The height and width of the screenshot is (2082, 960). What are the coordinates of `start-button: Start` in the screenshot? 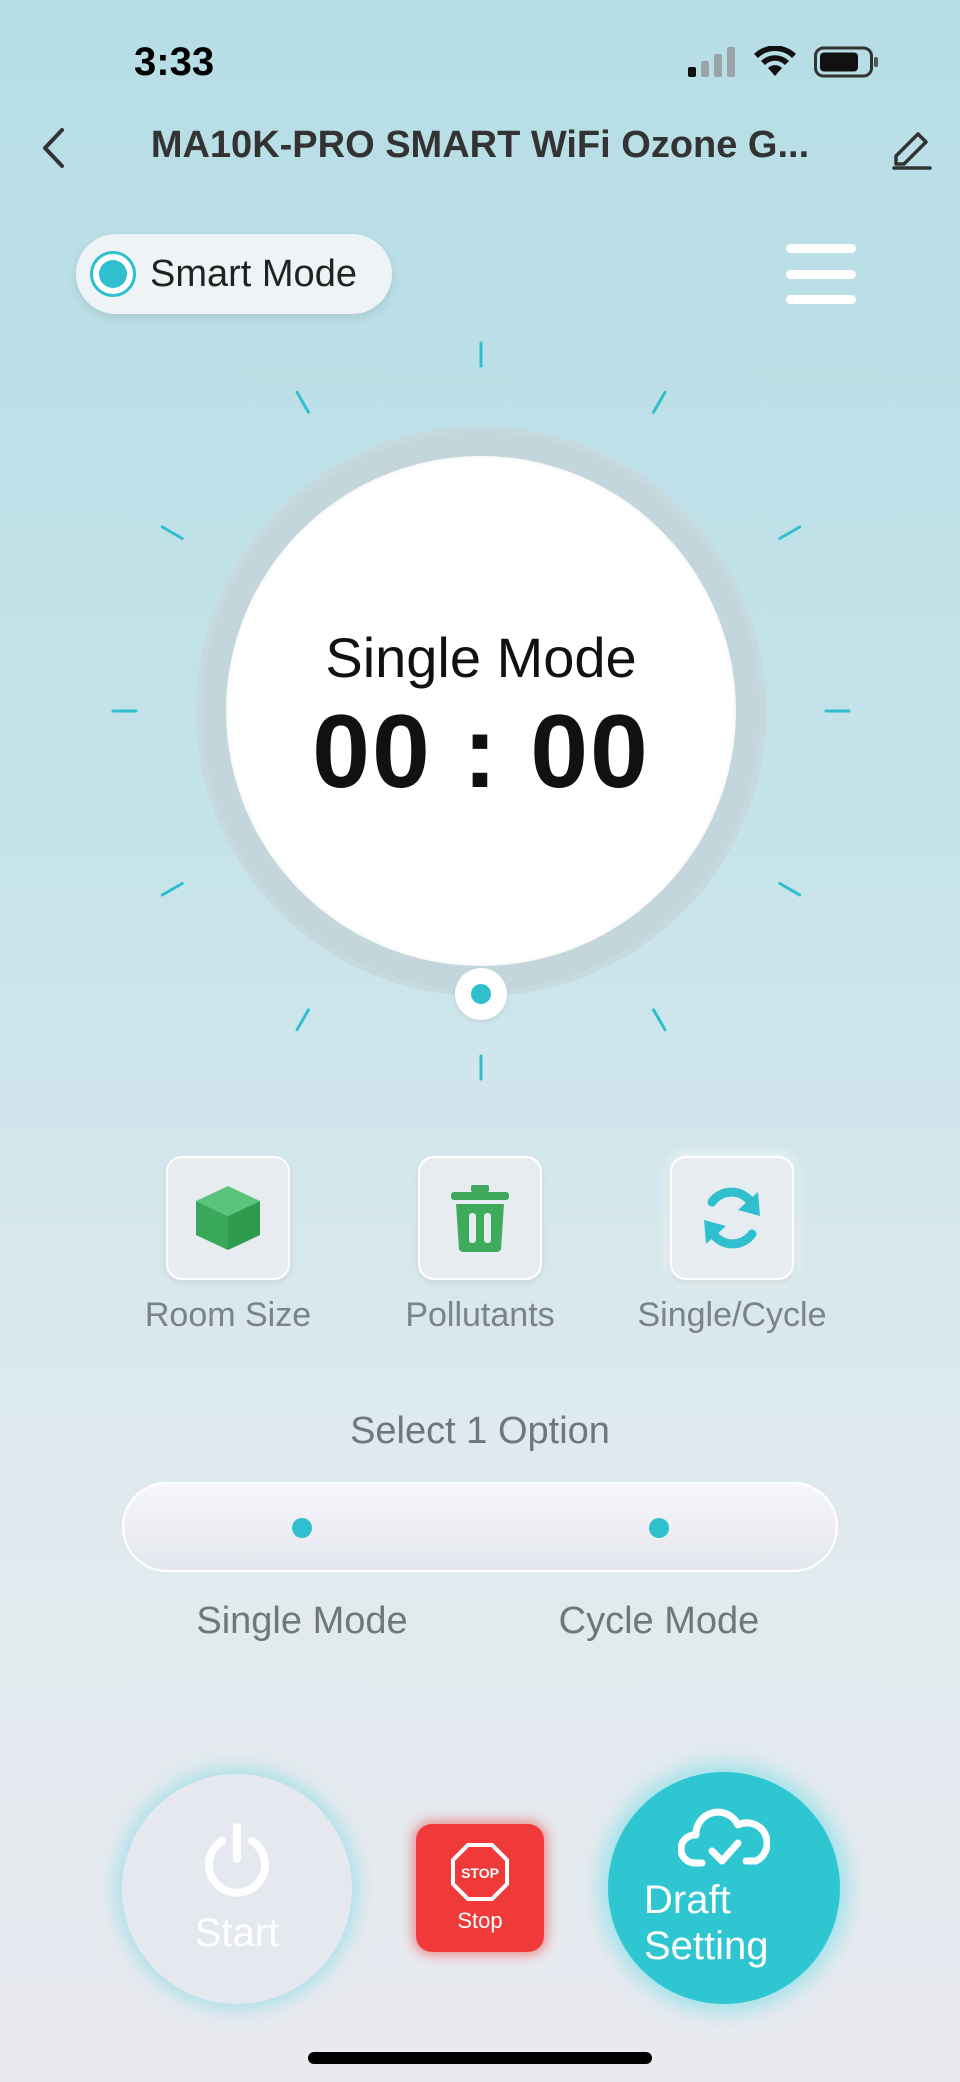 It's located at (237, 1889).